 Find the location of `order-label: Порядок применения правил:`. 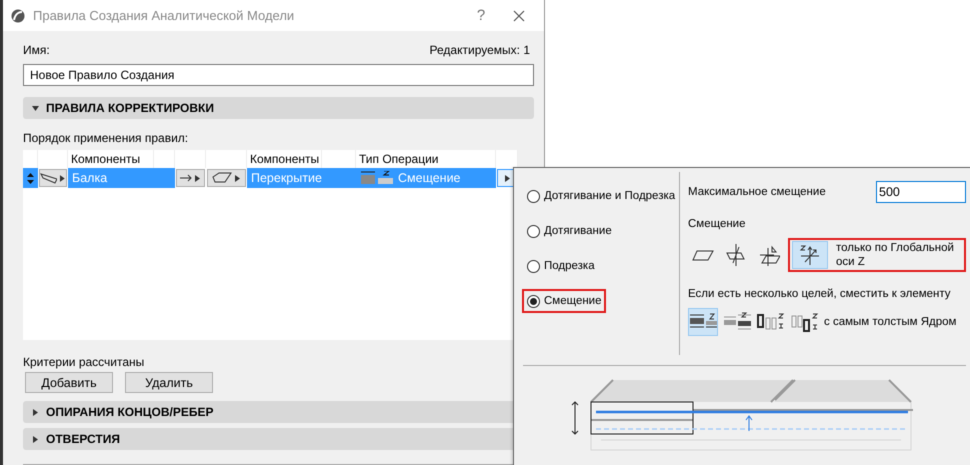

order-label: Порядок применения правил: is located at coordinates (106, 138).